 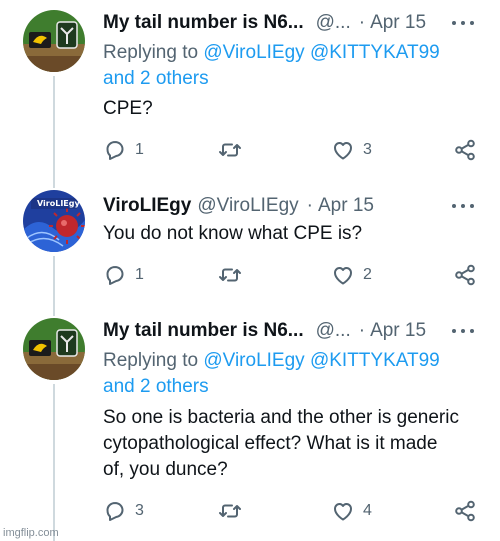 I want to click on reply-button: 3, so click(x=123, y=511).